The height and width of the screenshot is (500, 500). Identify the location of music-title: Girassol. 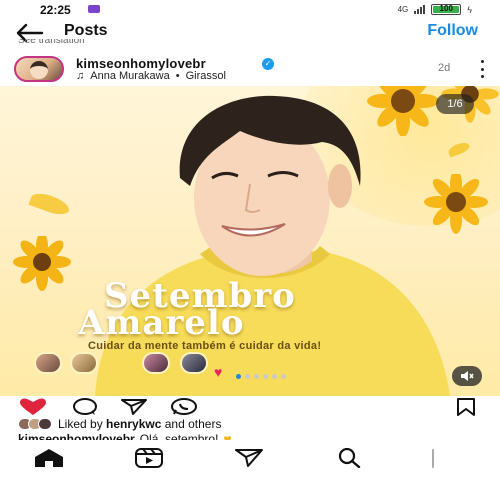
(205, 76).